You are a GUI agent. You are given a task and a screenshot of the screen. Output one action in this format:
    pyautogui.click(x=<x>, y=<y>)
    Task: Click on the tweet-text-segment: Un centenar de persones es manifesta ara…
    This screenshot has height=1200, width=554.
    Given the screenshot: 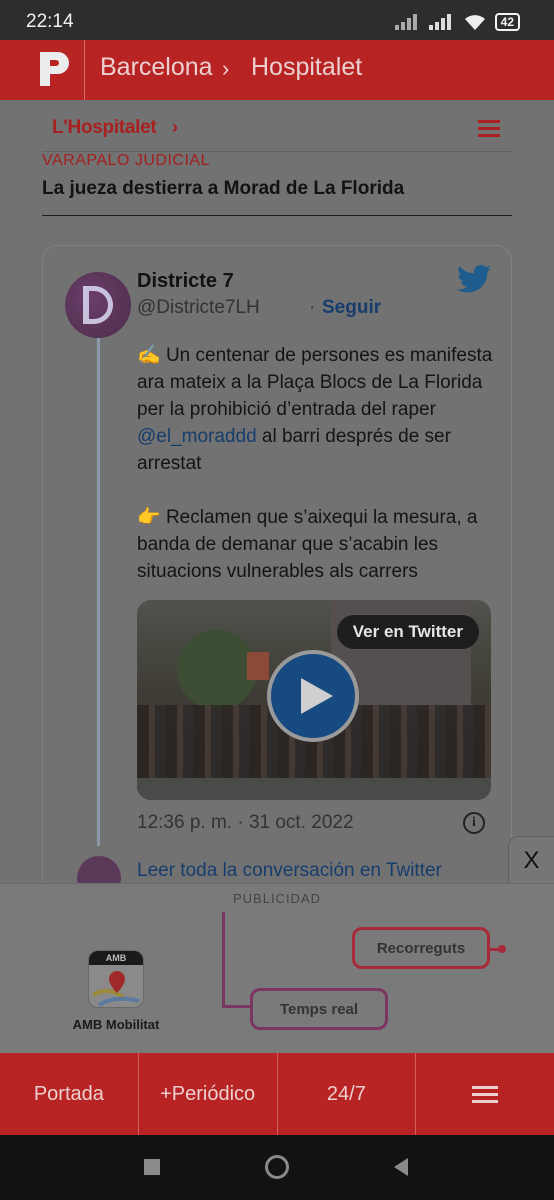 What is the action you would take?
    pyautogui.click(x=315, y=382)
    